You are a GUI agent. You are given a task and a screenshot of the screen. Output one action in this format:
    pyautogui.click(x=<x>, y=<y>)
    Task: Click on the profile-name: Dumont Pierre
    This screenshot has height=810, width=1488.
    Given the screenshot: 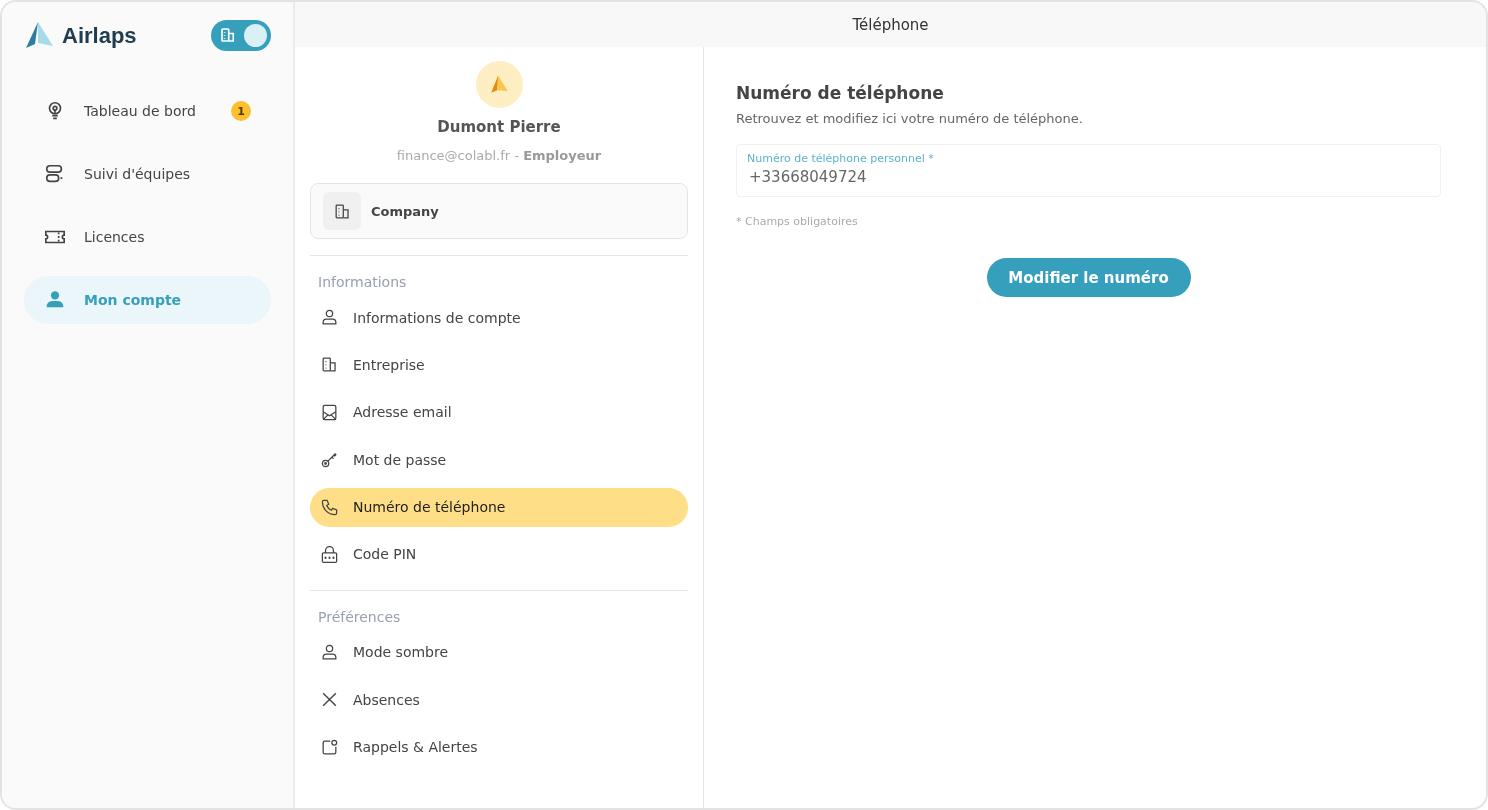 What is the action you would take?
    pyautogui.click(x=499, y=127)
    